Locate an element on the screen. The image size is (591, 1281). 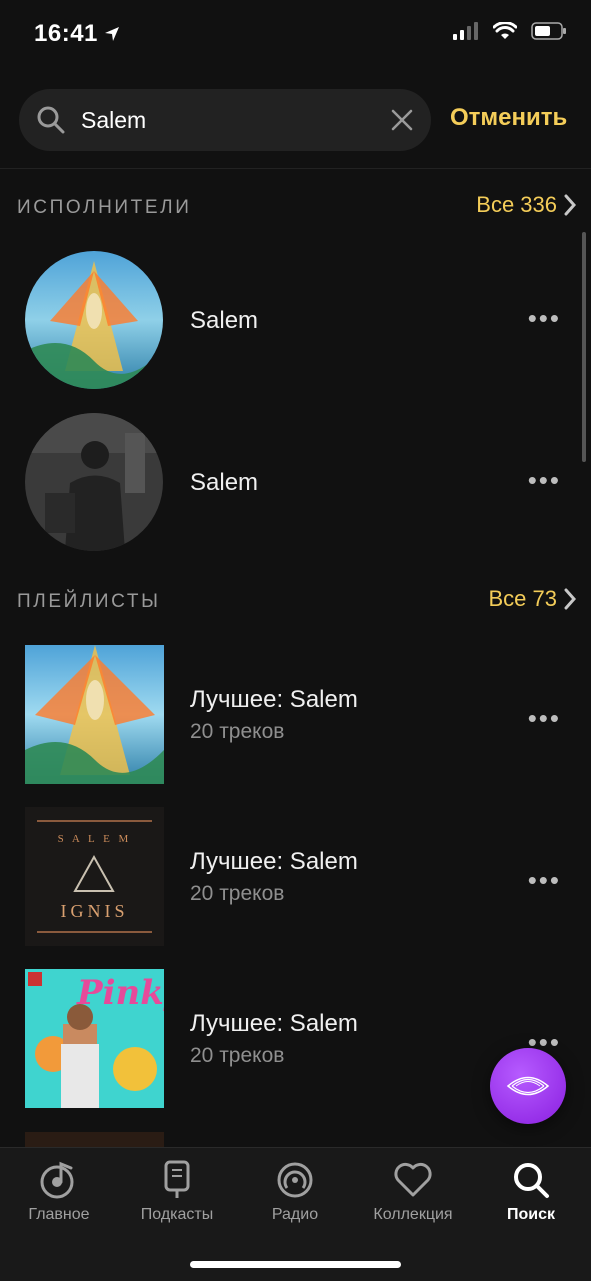
playlists-section-title: ПЛЕЙЛИСТЫ is located at coordinates (89, 601).